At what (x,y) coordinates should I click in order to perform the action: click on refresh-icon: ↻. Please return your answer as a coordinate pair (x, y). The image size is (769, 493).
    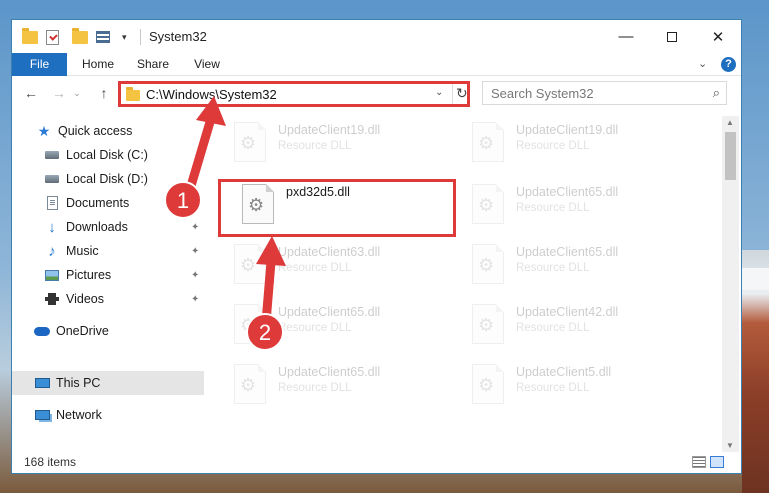
    Looking at the image, I should click on (462, 93).